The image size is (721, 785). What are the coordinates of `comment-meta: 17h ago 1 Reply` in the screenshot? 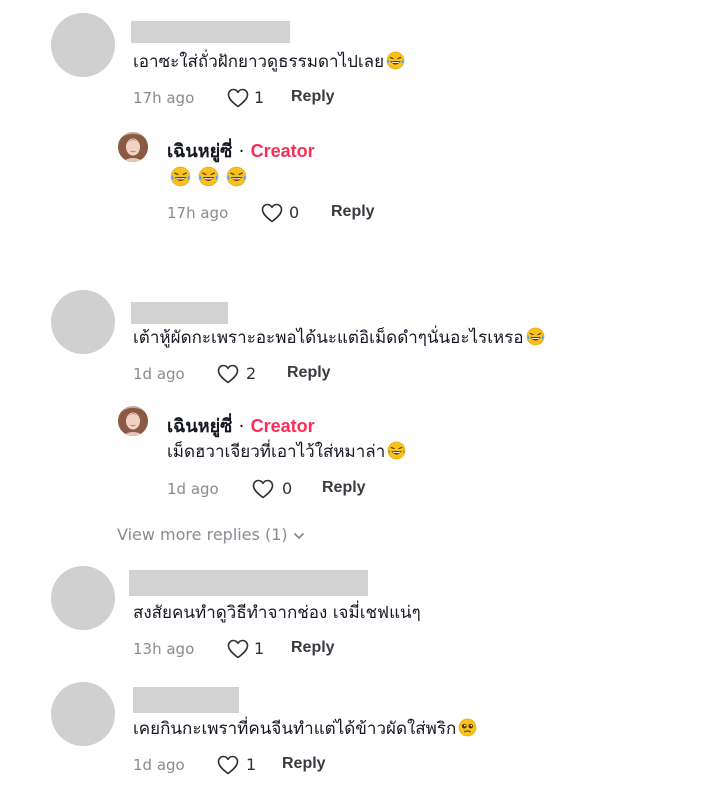 It's located at (253, 98).